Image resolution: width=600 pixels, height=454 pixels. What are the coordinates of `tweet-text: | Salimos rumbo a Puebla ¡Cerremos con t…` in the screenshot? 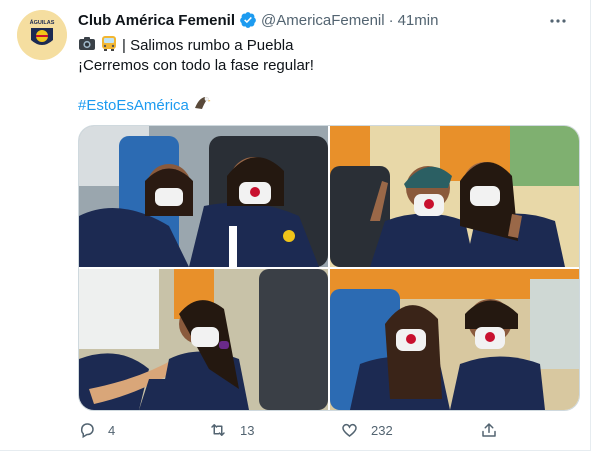 It's located at (196, 76).